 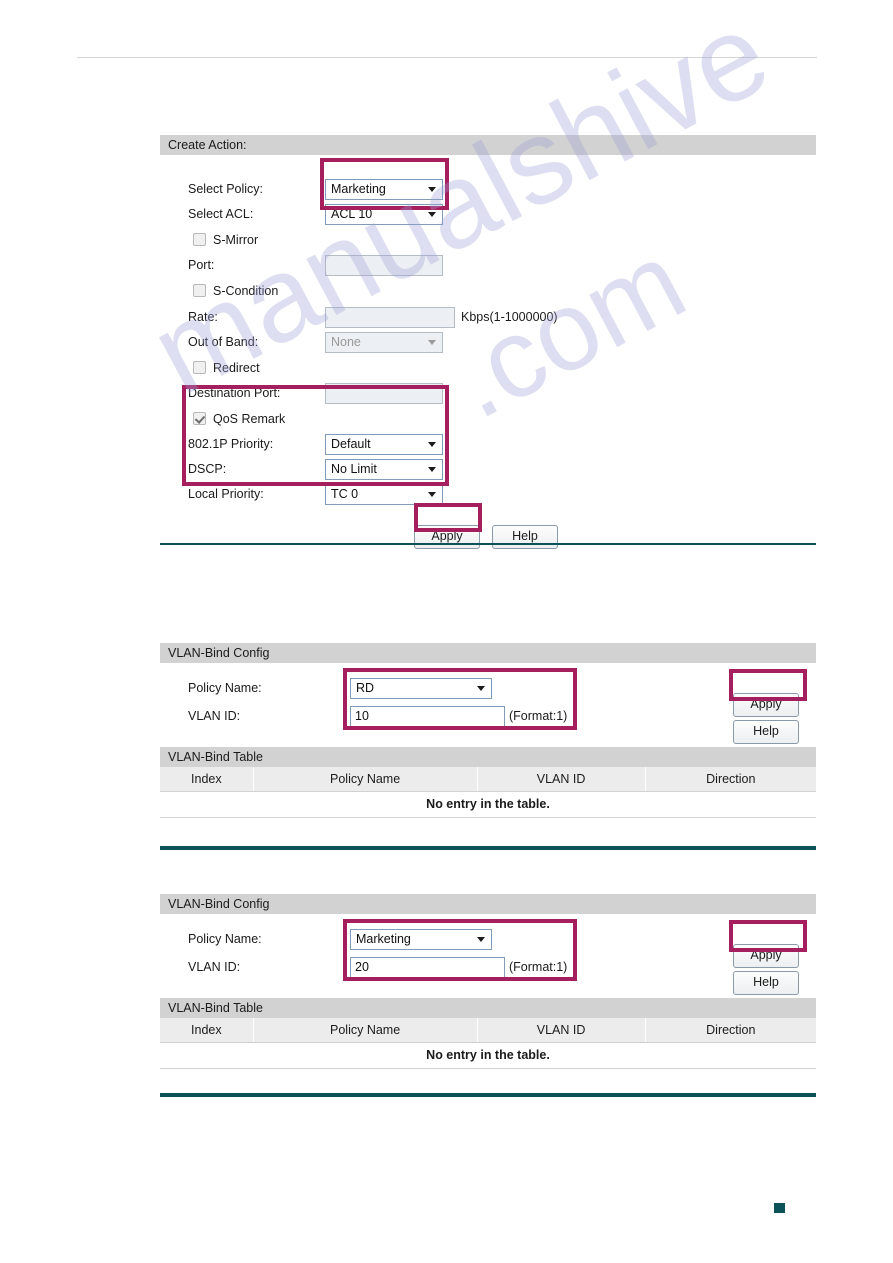 I want to click on policy-name-dropdown-2: Marketing, so click(x=421, y=939).